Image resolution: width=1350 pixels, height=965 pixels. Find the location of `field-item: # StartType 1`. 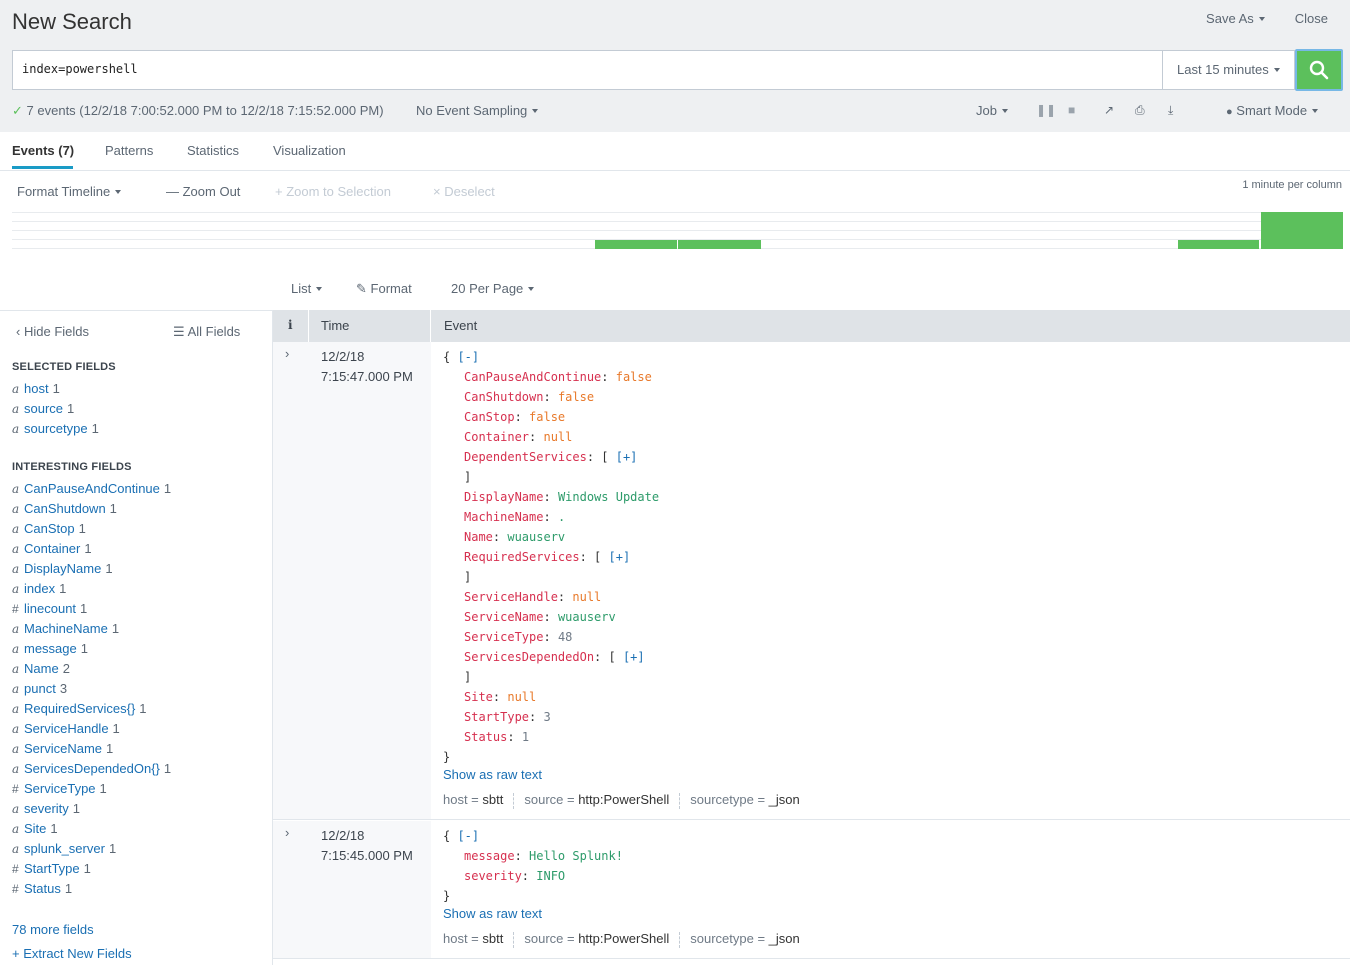

field-item: # StartType 1 is located at coordinates (51, 868).